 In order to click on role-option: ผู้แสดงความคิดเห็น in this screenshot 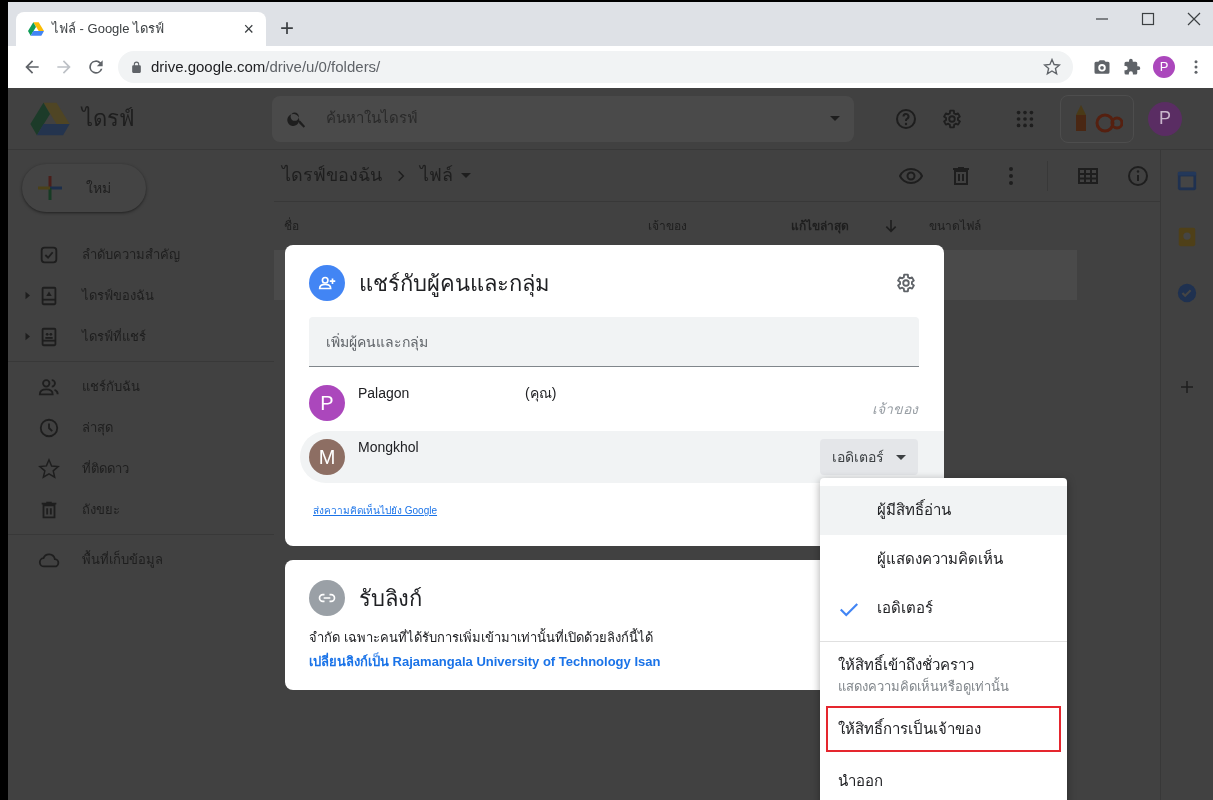, I will do `click(943, 559)`.